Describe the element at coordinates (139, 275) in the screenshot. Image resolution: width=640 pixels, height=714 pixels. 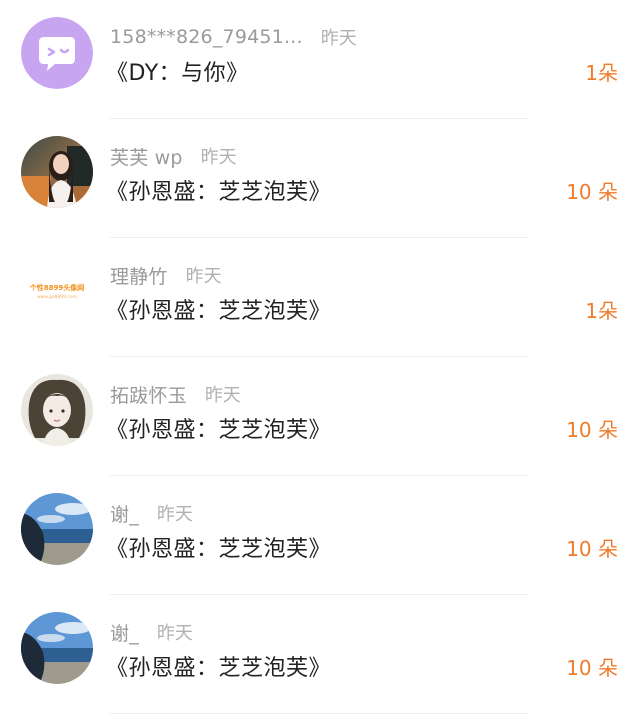
I see `sender-name: 理静竹` at that location.